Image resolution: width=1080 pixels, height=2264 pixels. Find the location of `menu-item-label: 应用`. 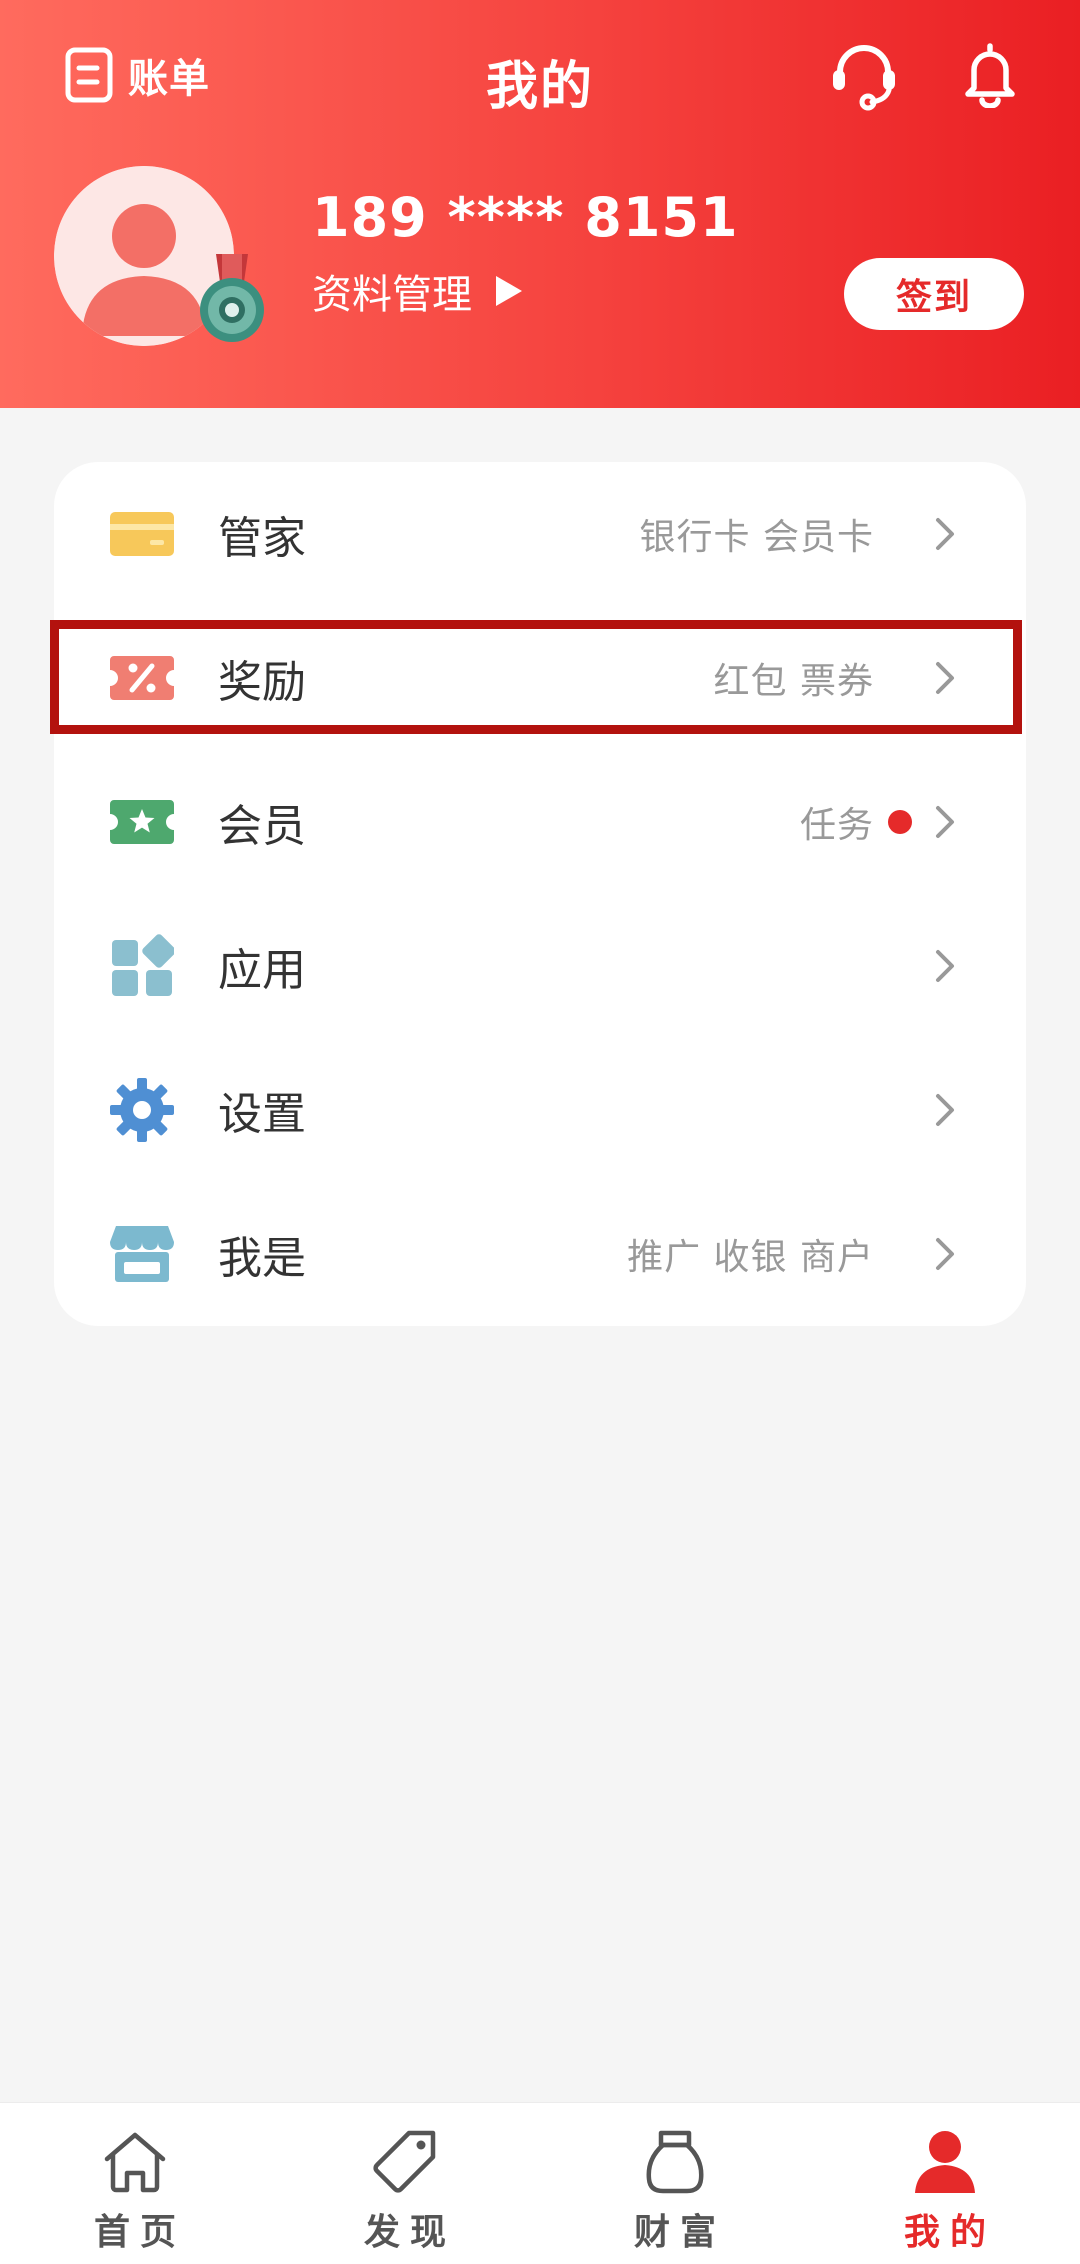

menu-item-label: 应用 is located at coordinates (262, 970).